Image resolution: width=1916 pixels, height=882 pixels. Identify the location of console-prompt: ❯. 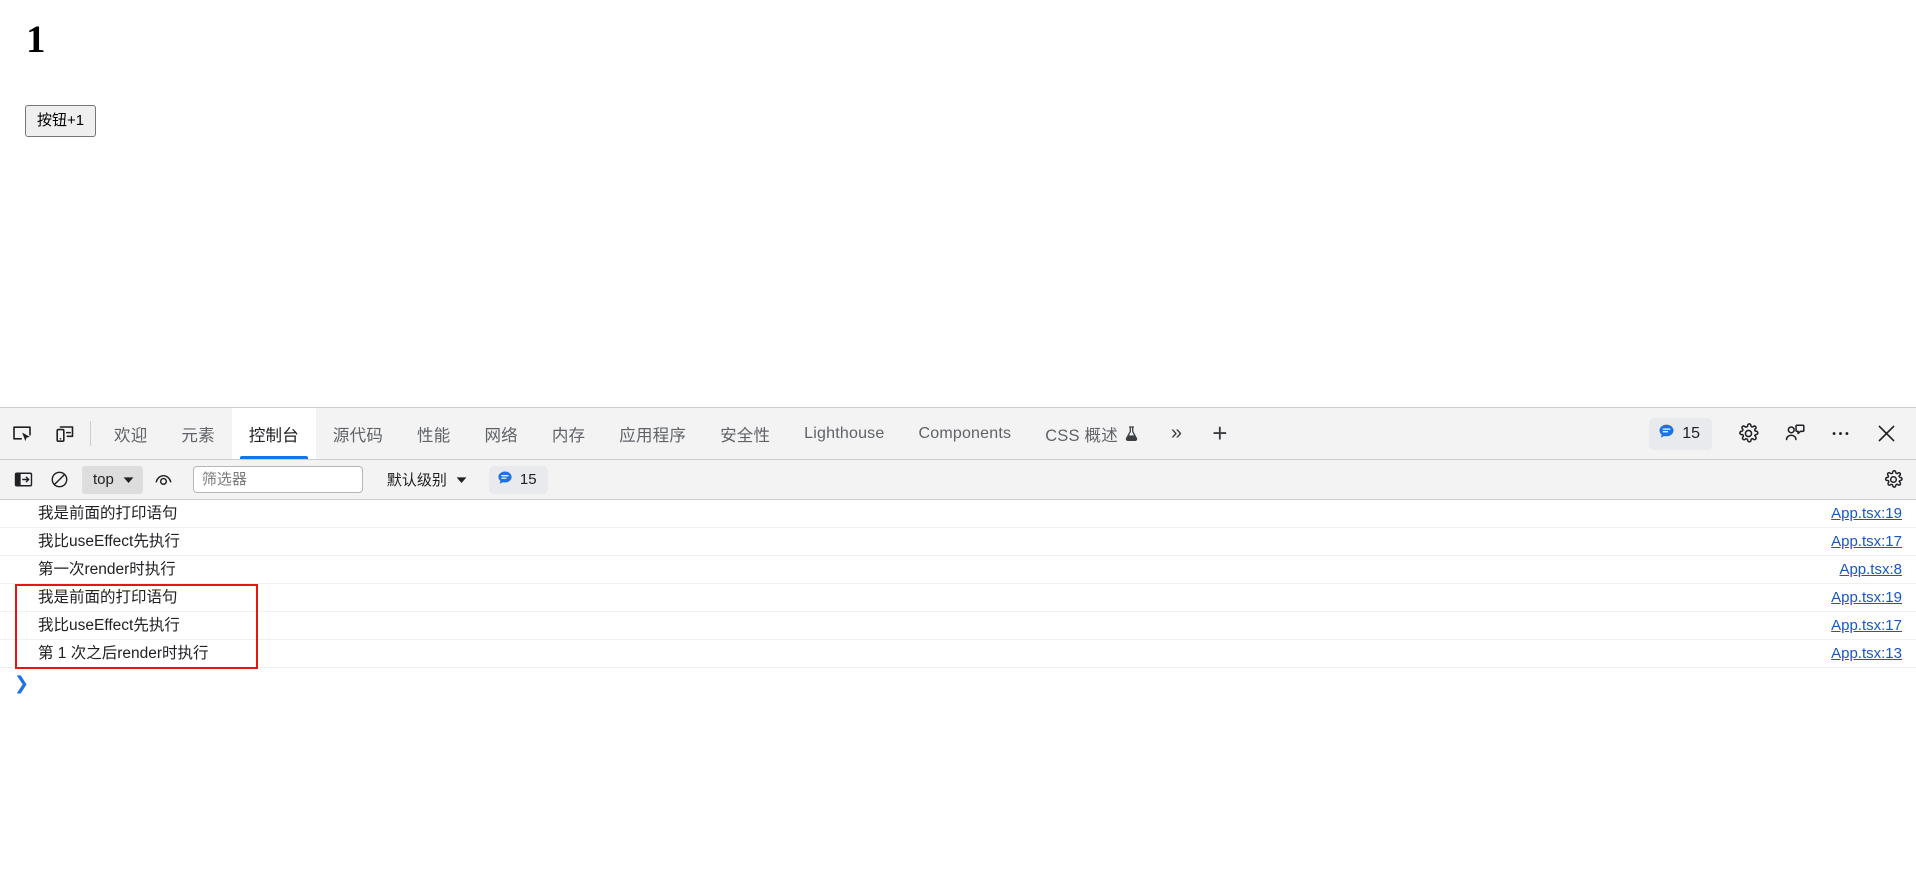
(958, 683).